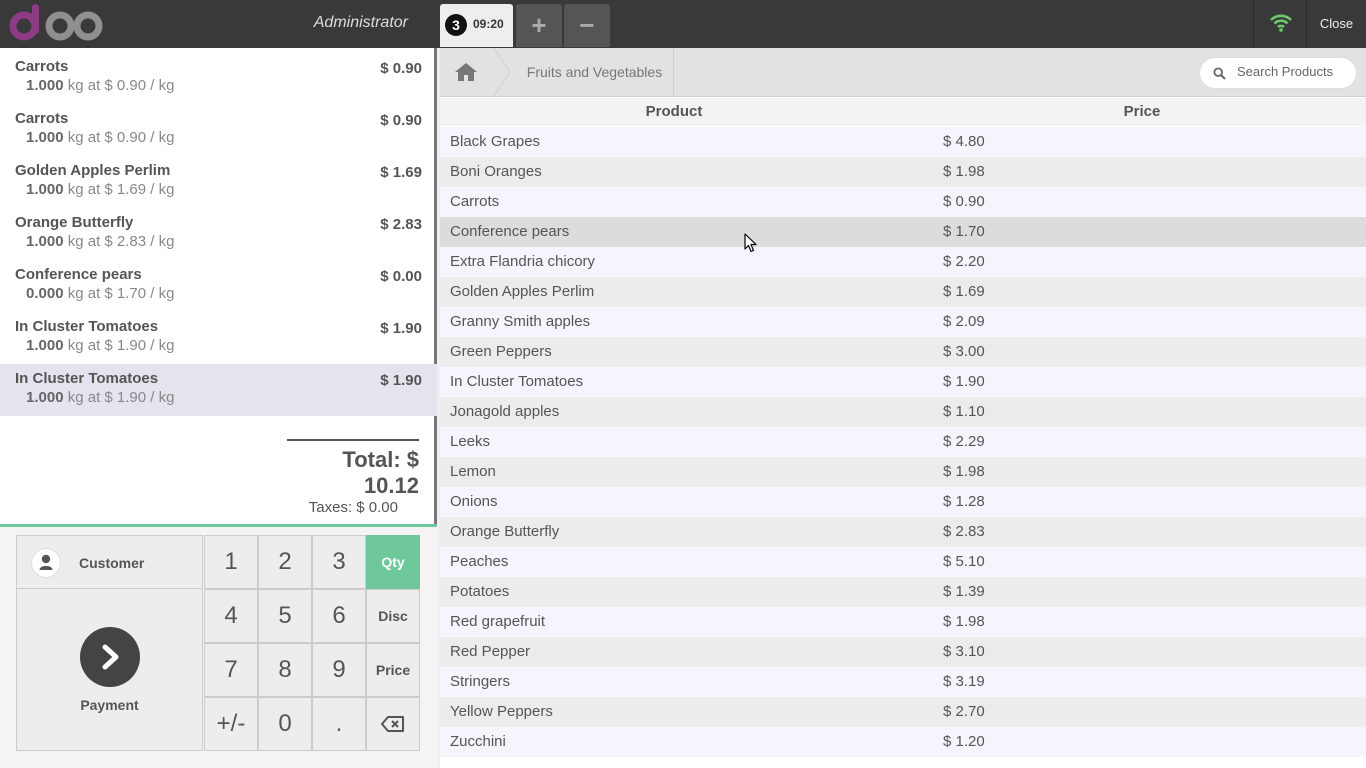 The image size is (1366, 768). I want to click on product-price: $ 3.00, so click(964, 351).